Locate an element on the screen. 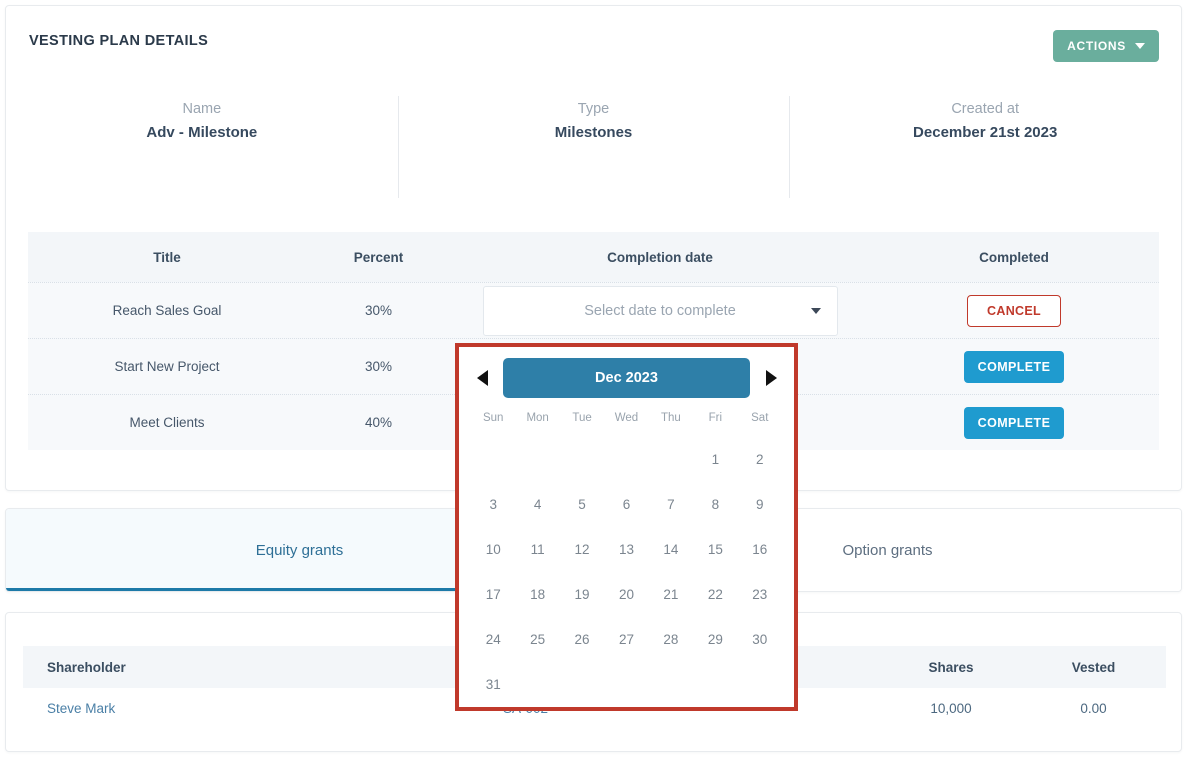 The image size is (1187, 757). milestone-title: Meet Clients is located at coordinates (167, 422).